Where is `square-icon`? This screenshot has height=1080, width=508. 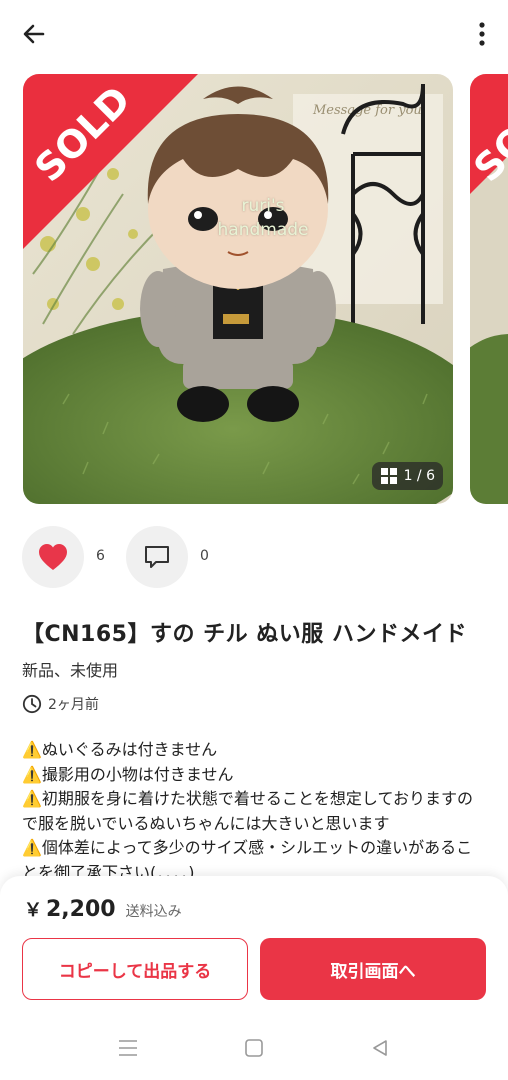
square-icon is located at coordinates (254, 1048).